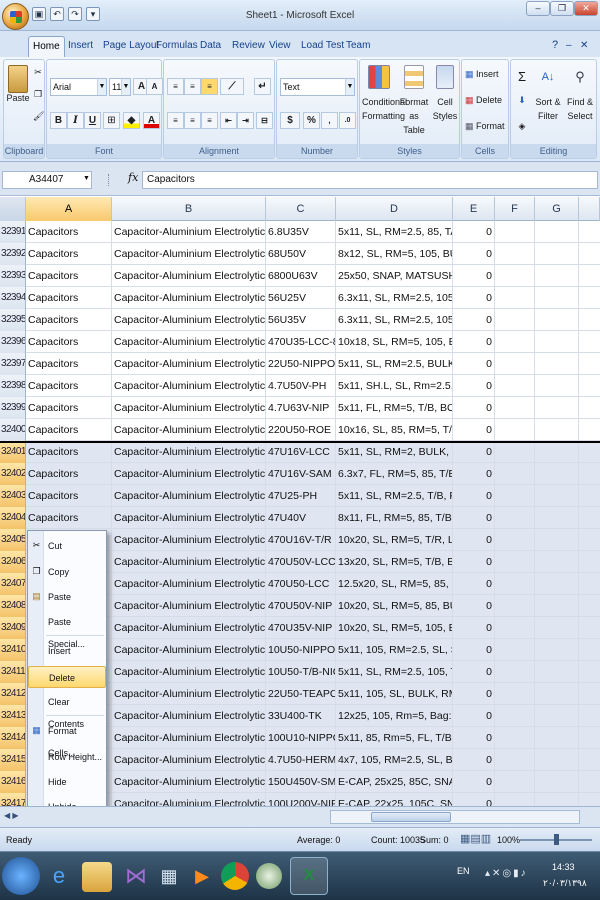  Describe the element at coordinates (394, 518) in the screenshot. I see `cell-d: 8x11, FL, RM=5, 85, T/B, BOX` at that location.